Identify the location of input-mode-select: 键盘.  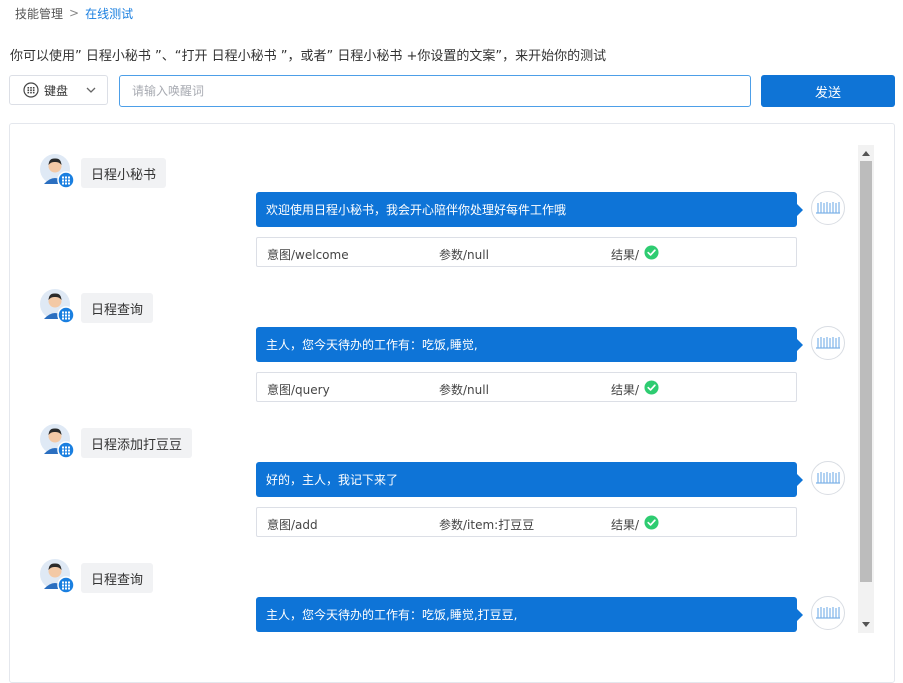
(58, 90).